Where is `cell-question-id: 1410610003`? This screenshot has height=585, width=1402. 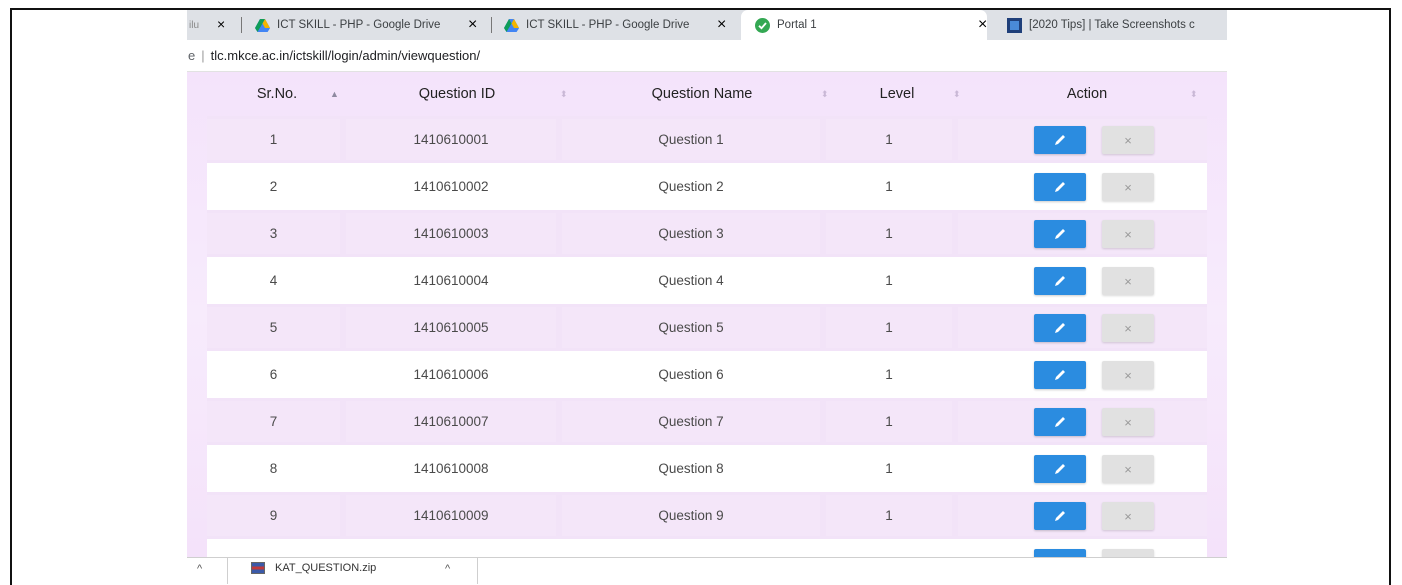 cell-question-id: 1410610003 is located at coordinates (451, 233).